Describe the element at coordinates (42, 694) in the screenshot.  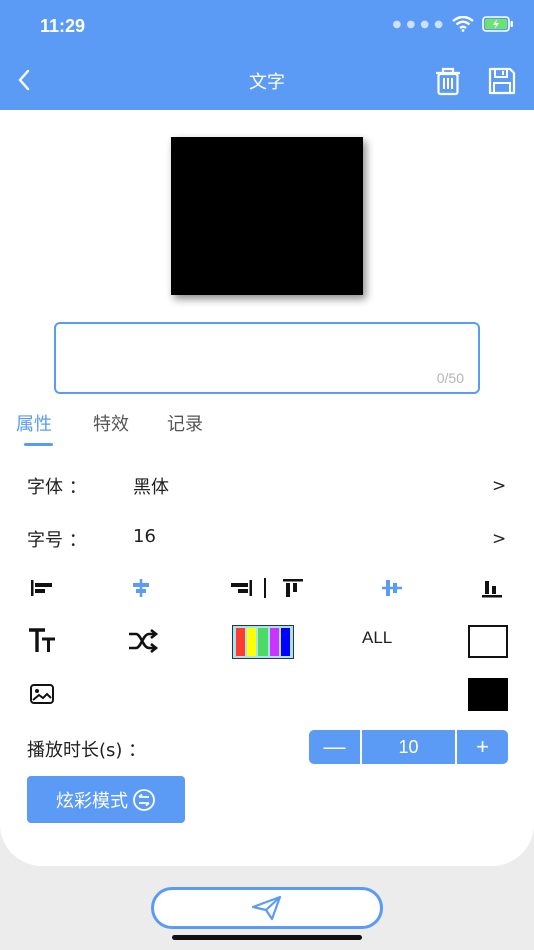
I see `background-image-icon` at that location.